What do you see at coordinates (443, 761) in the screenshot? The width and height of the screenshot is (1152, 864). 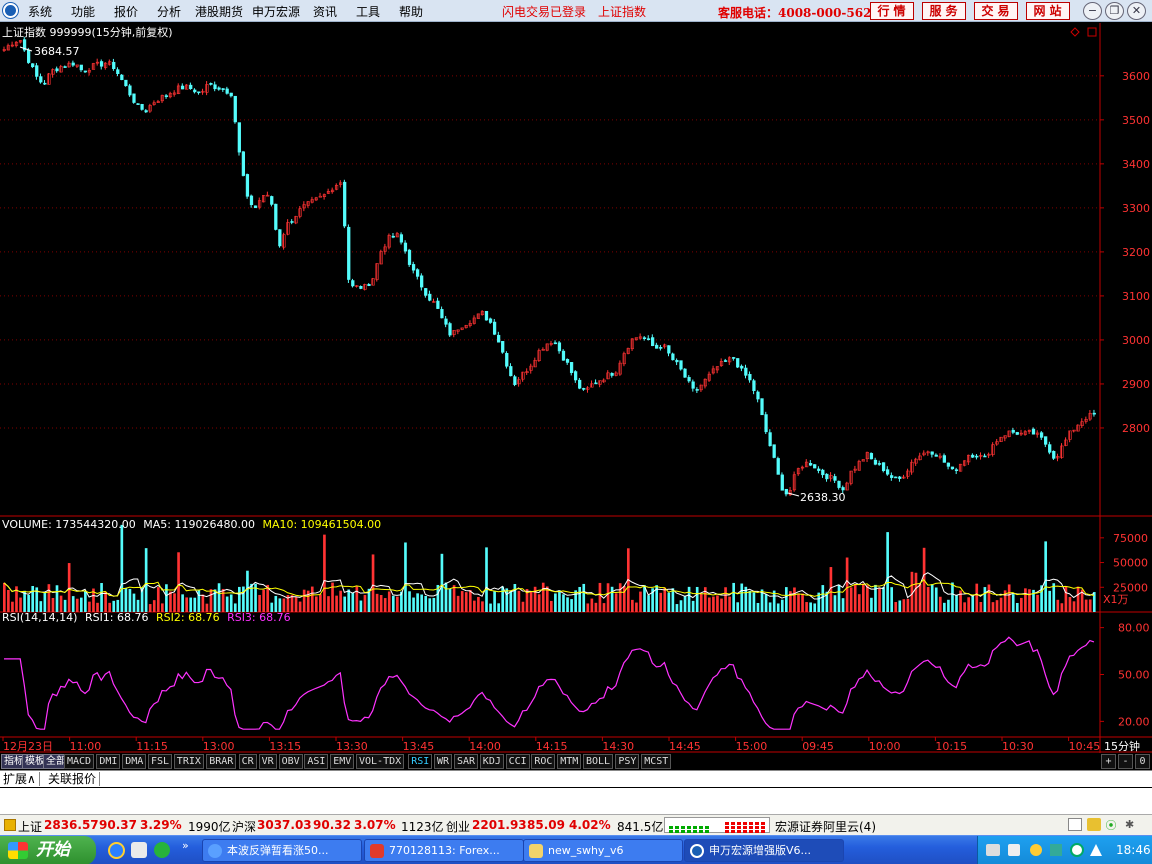 I see `indicator-tab-wr: WR` at bounding box center [443, 761].